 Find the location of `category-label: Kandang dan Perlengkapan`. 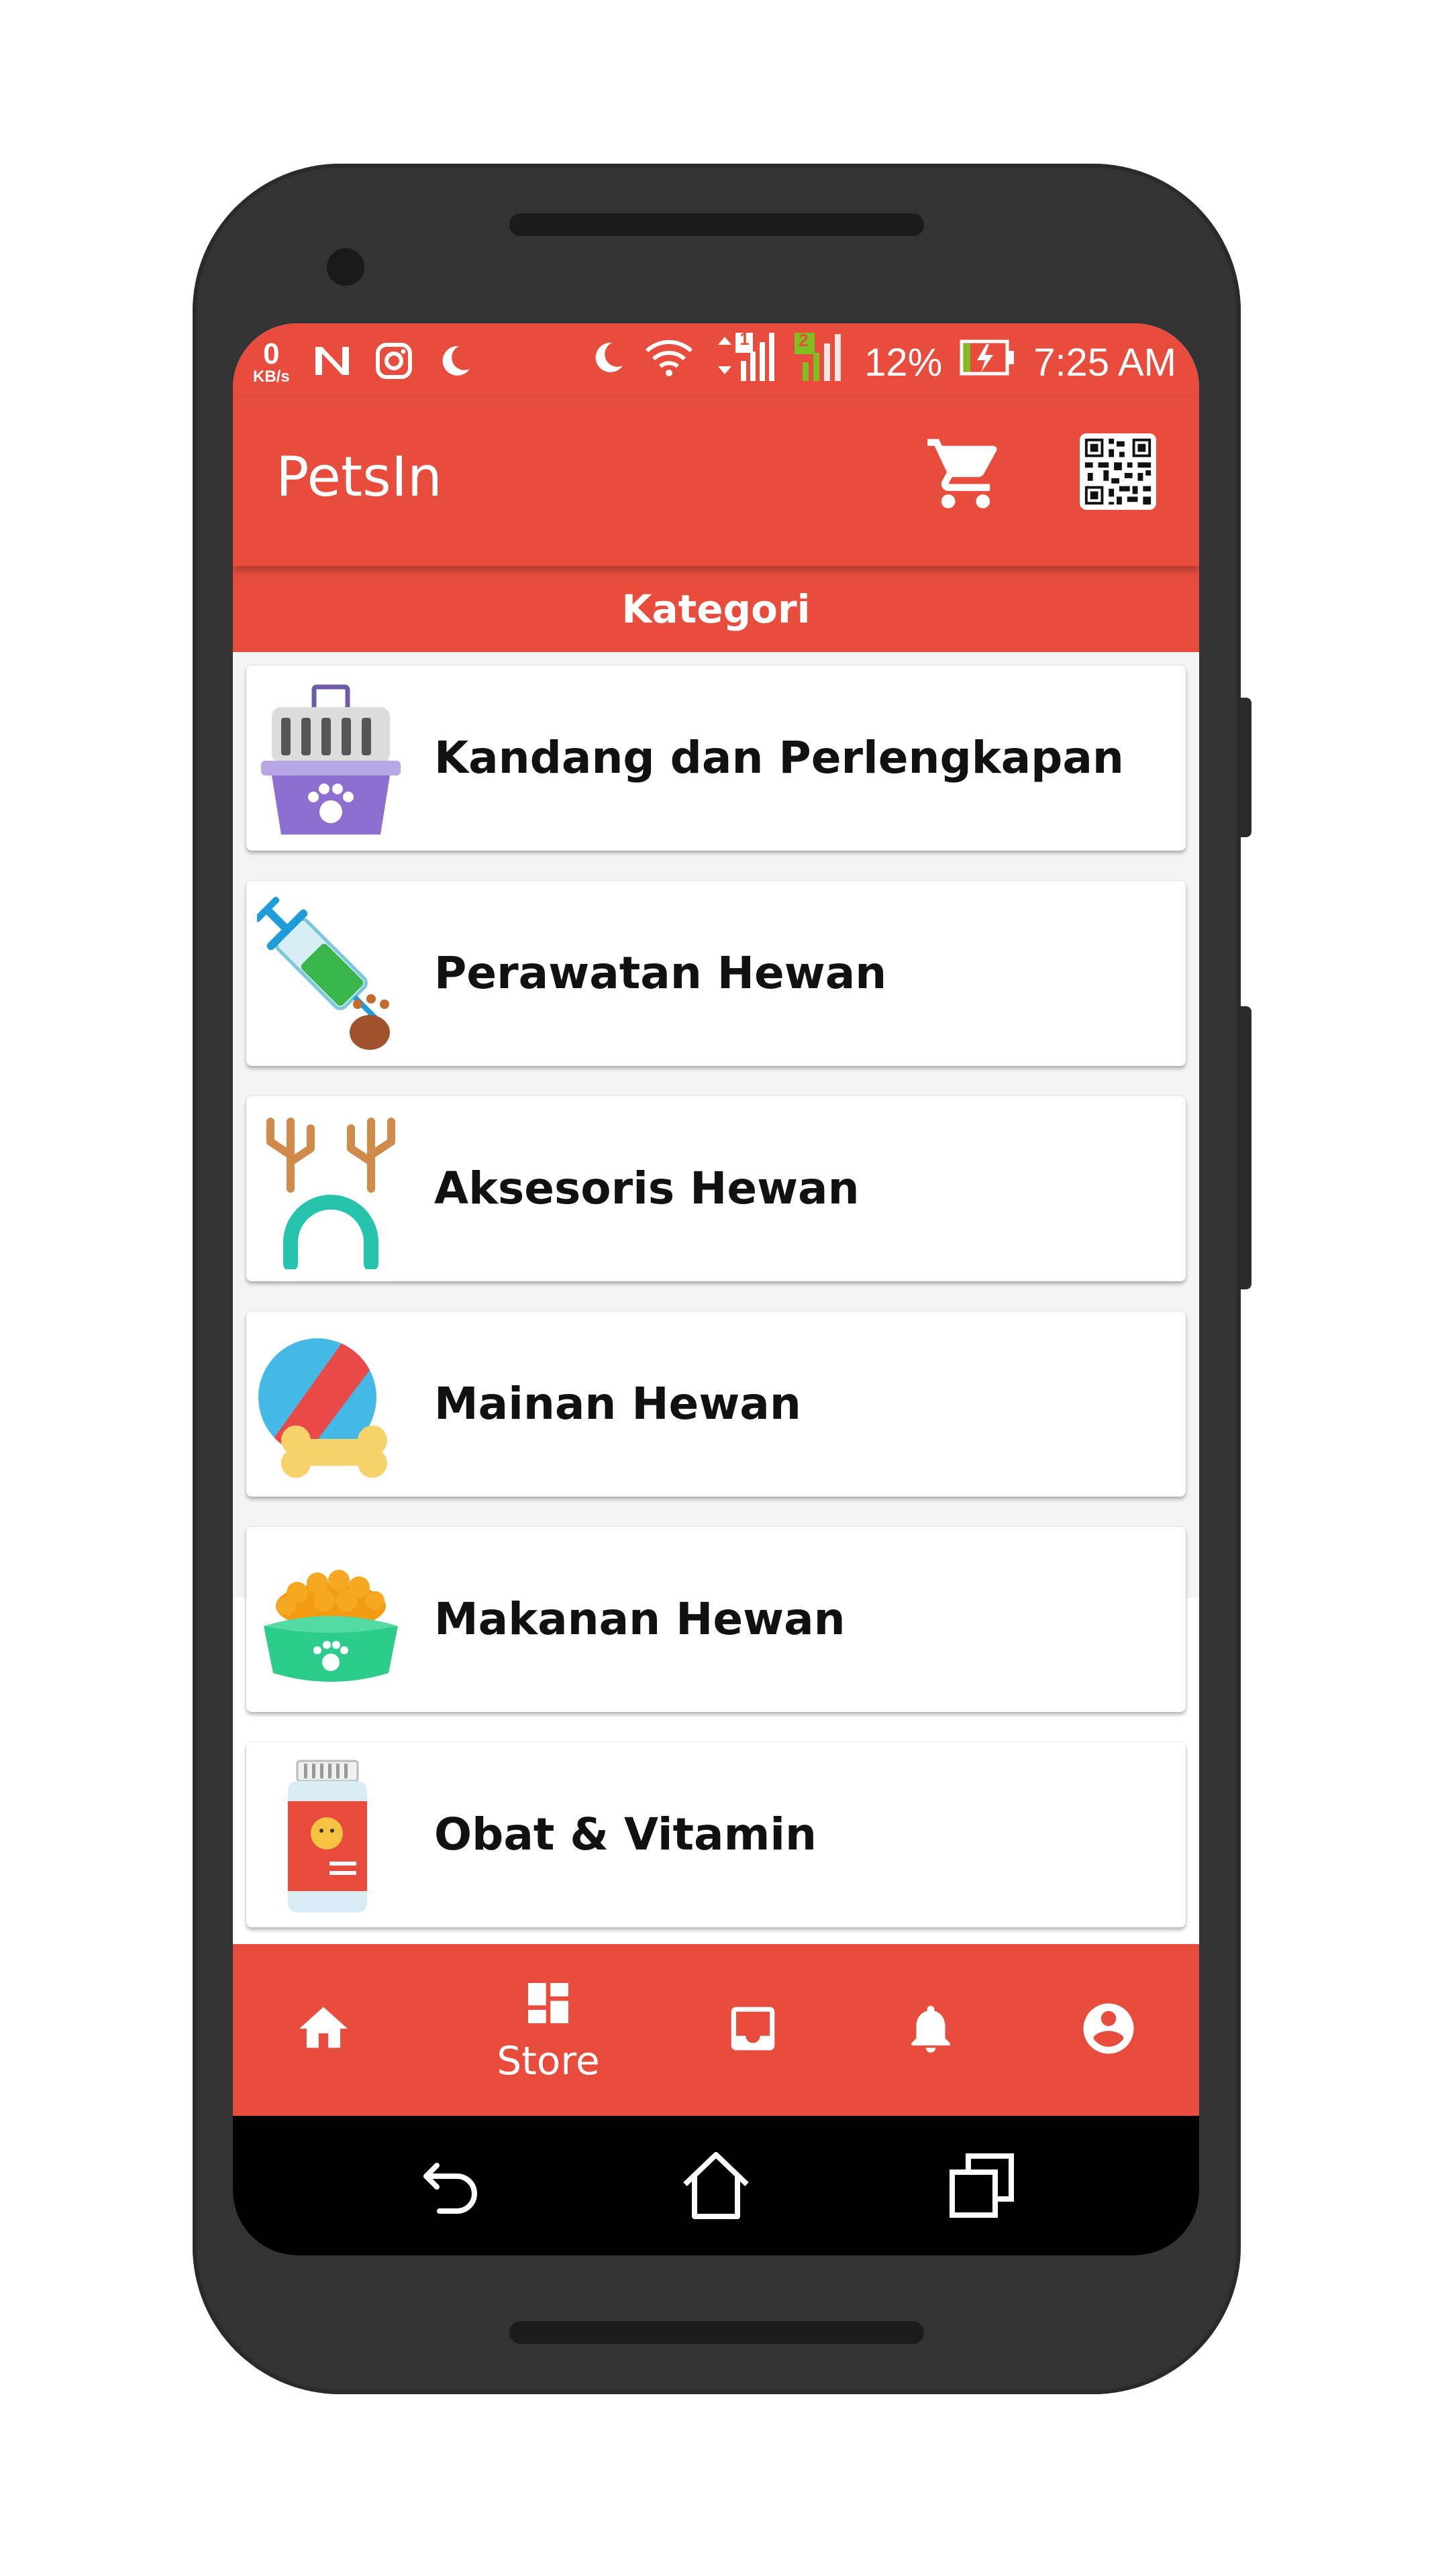

category-label: Kandang dan Perlengkapan is located at coordinates (779, 758).